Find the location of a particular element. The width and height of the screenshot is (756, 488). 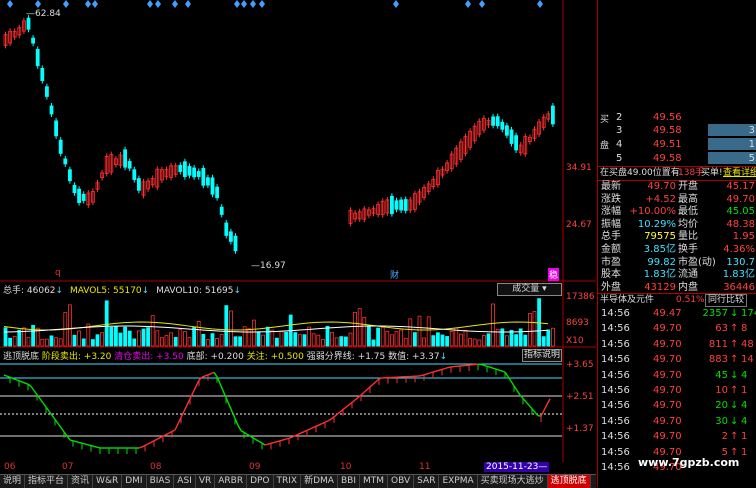

position-detail-link: 查看详细 is located at coordinates (739, 173).